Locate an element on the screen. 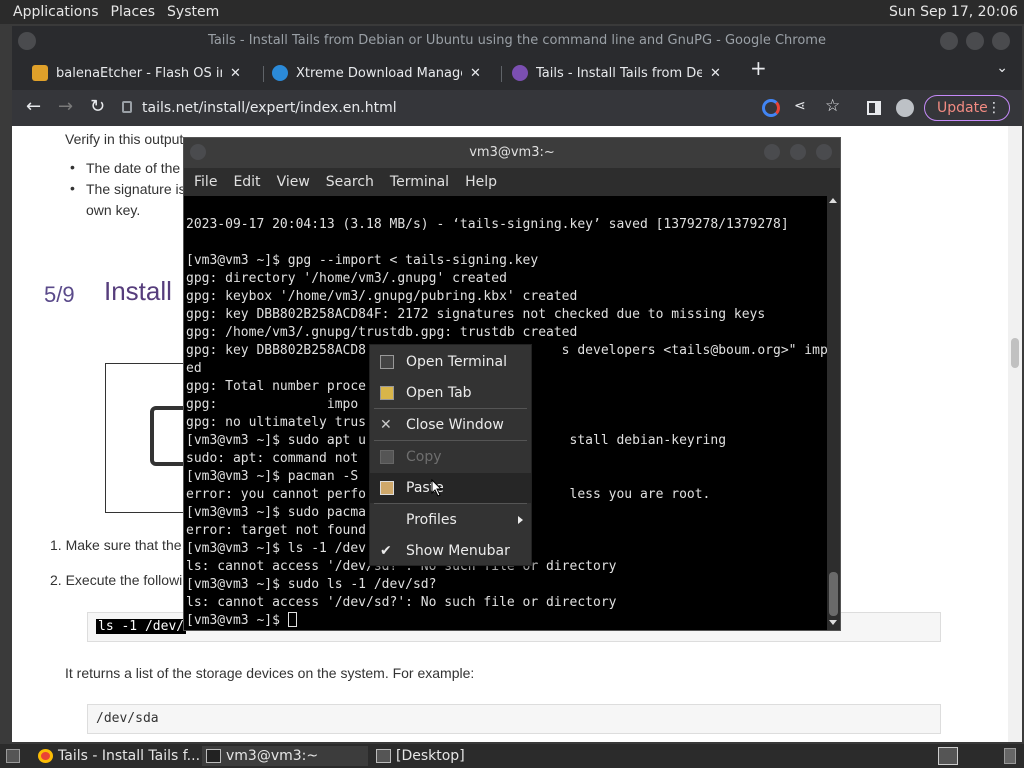  terminal-scrollbar is located at coordinates (833, 413).